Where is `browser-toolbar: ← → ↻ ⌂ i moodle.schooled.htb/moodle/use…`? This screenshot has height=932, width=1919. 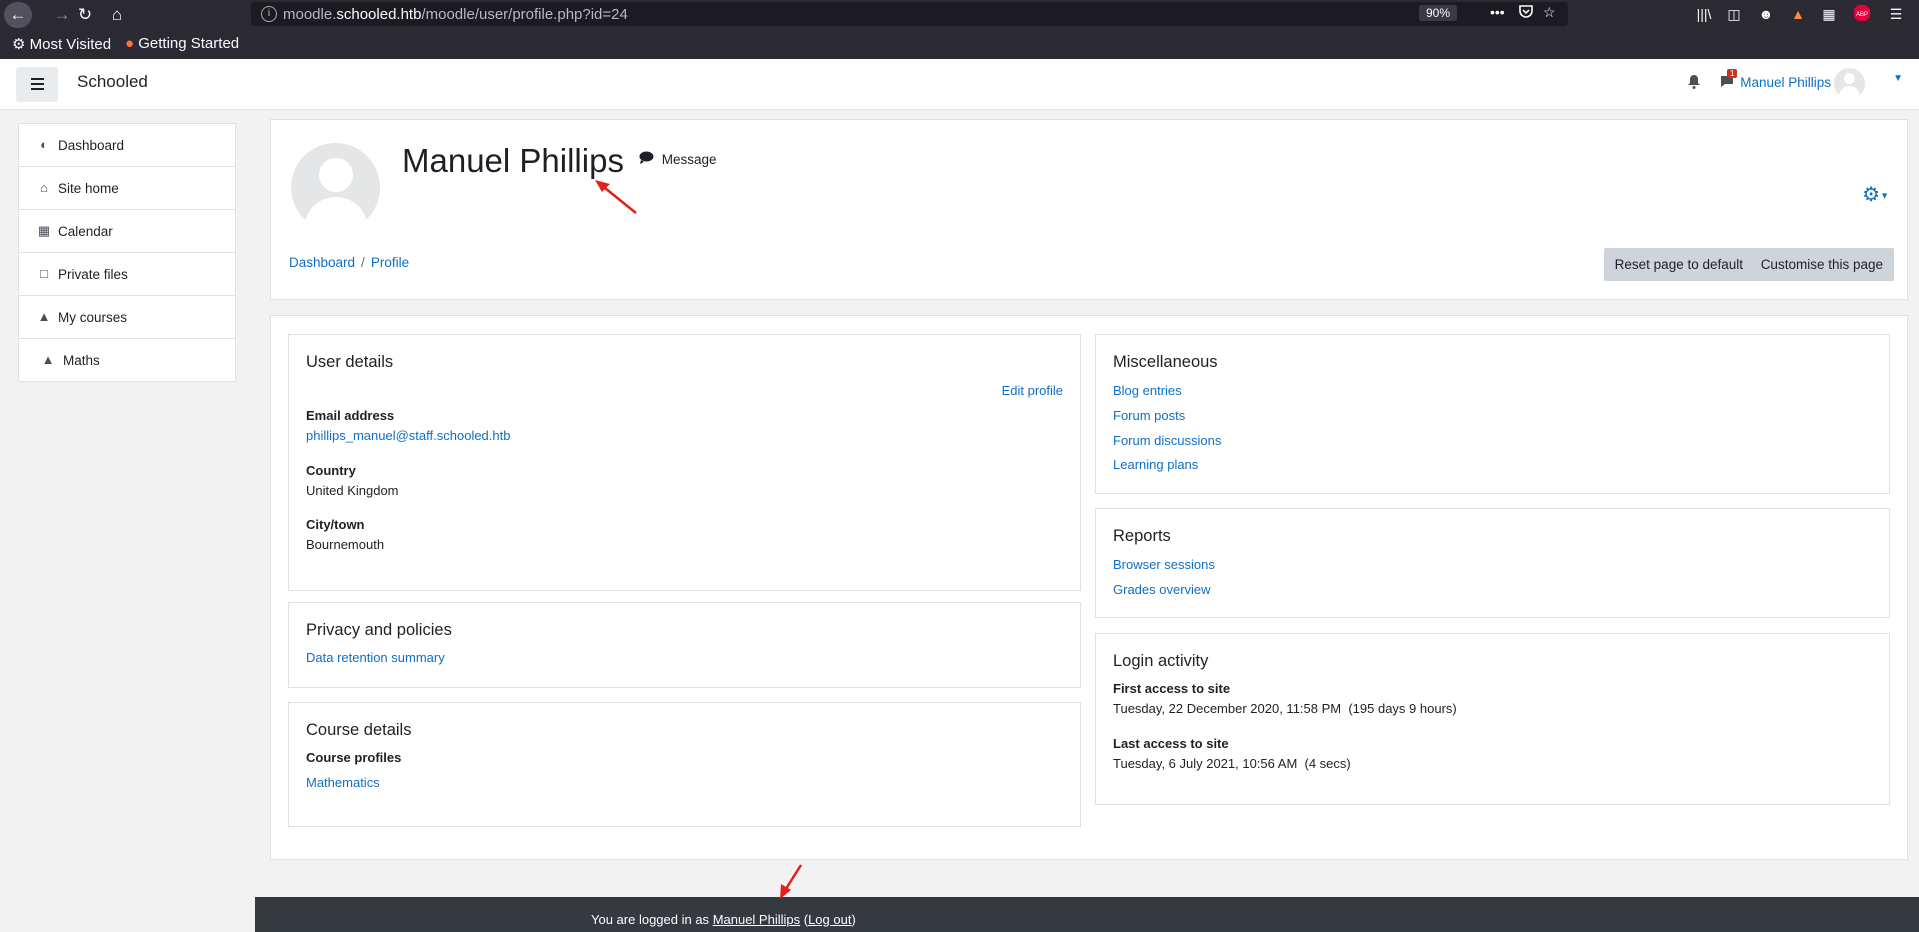 browser-toolbar: ← → ↻ ⌂ i moodle.schooled.htb/moodle/use… is located at coordinates (959, 14).